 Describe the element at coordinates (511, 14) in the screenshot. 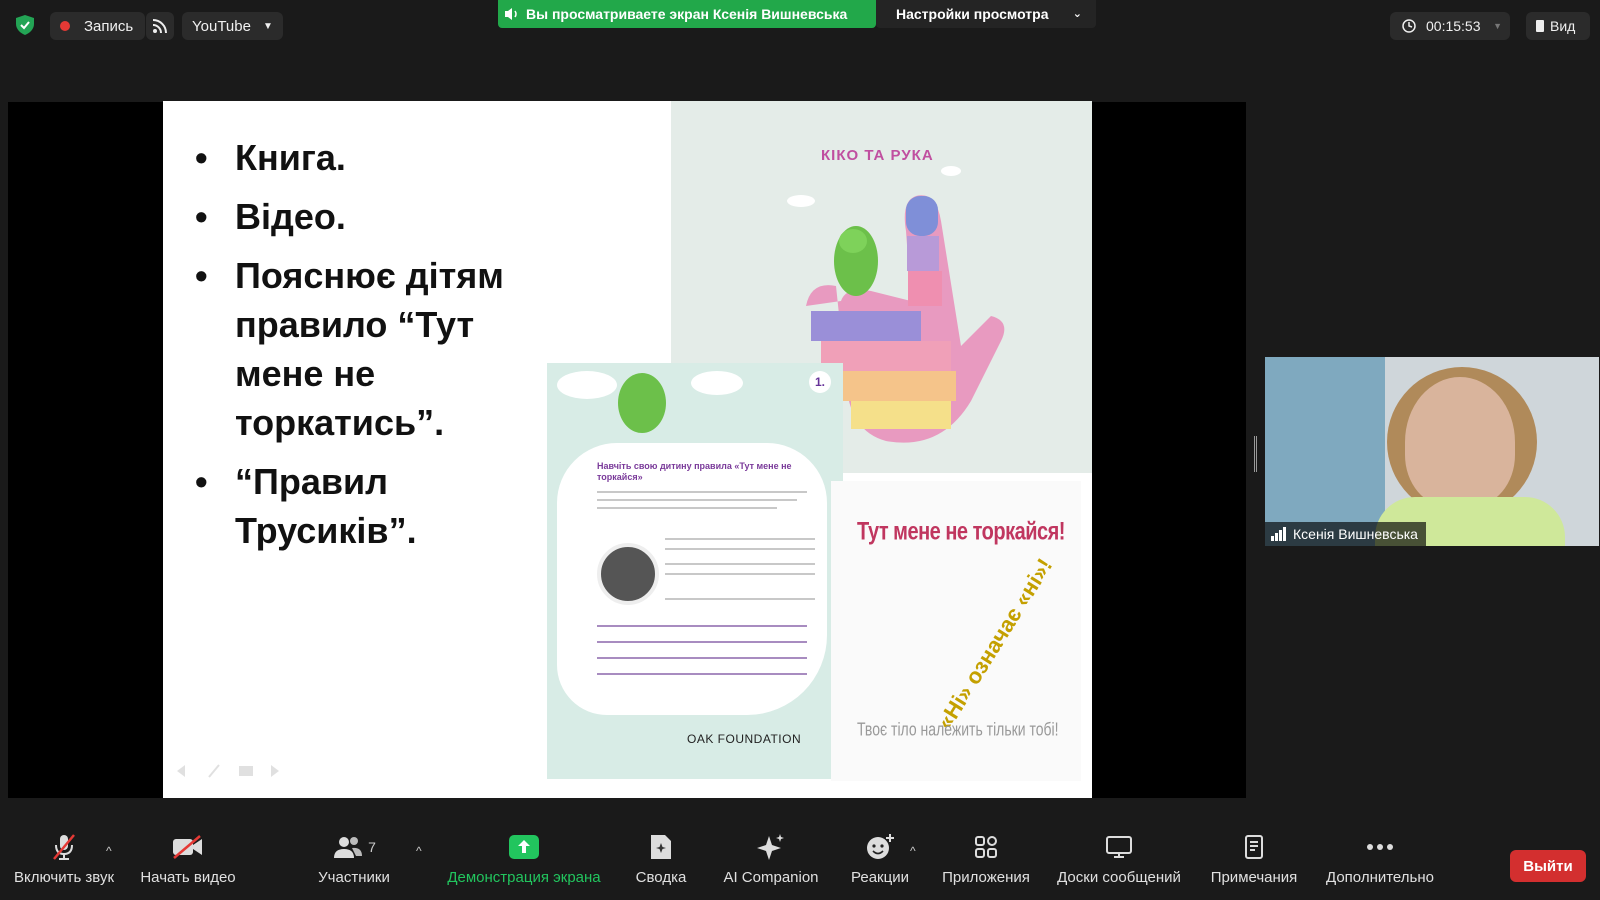

I see `speaker-icon` at that location.